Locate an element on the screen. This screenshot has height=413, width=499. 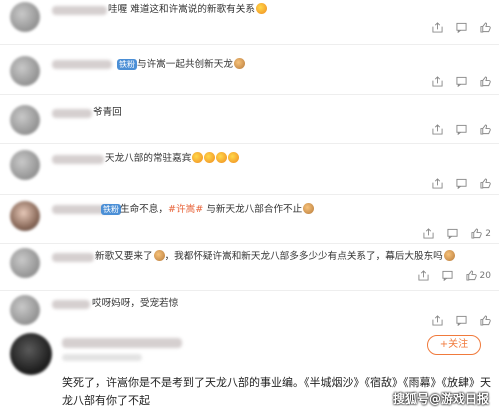
comment-actions: 2 is located at coordinates (457, 233).